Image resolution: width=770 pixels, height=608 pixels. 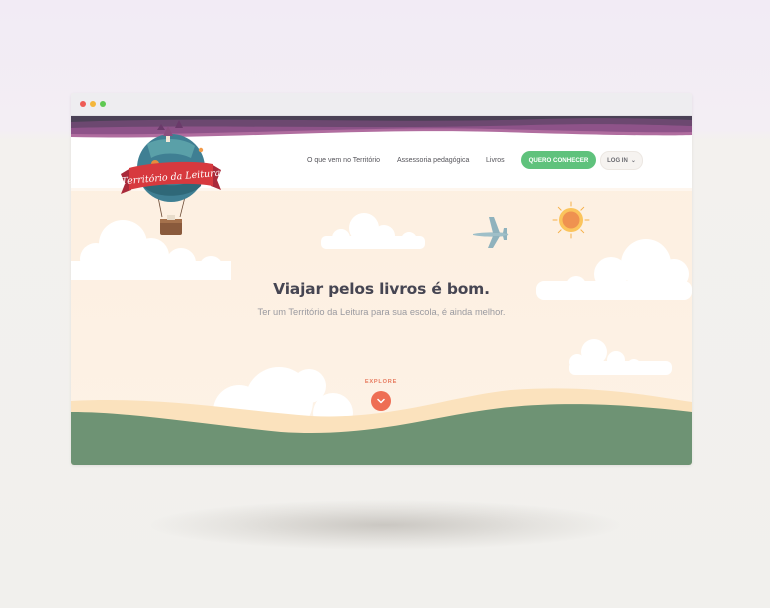 What do you see at coordinates (571, 220) in the screenshot?
I see `sun-icon` at bounding box center [571, 220].